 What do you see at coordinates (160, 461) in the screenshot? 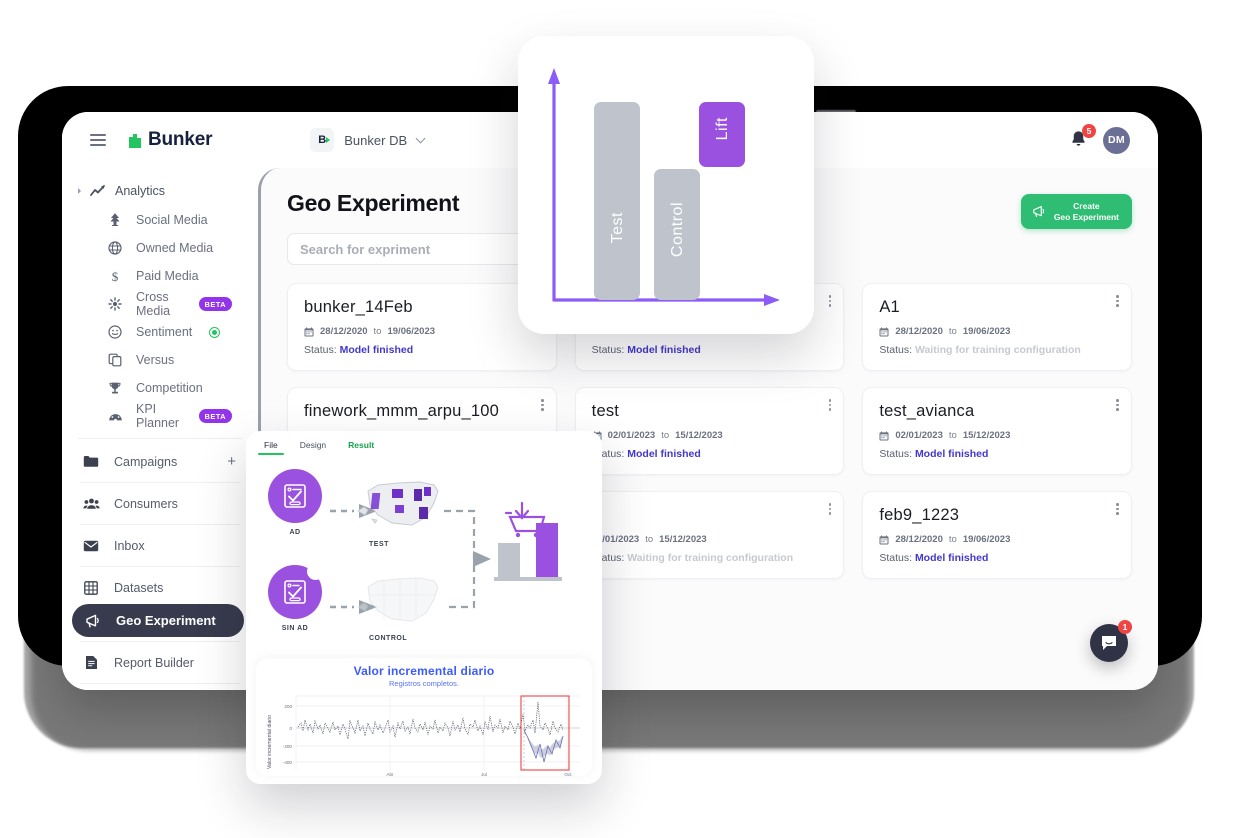
I see `sidebar-item-campaigns: Campaigns +` at bounding box center [160, 461].